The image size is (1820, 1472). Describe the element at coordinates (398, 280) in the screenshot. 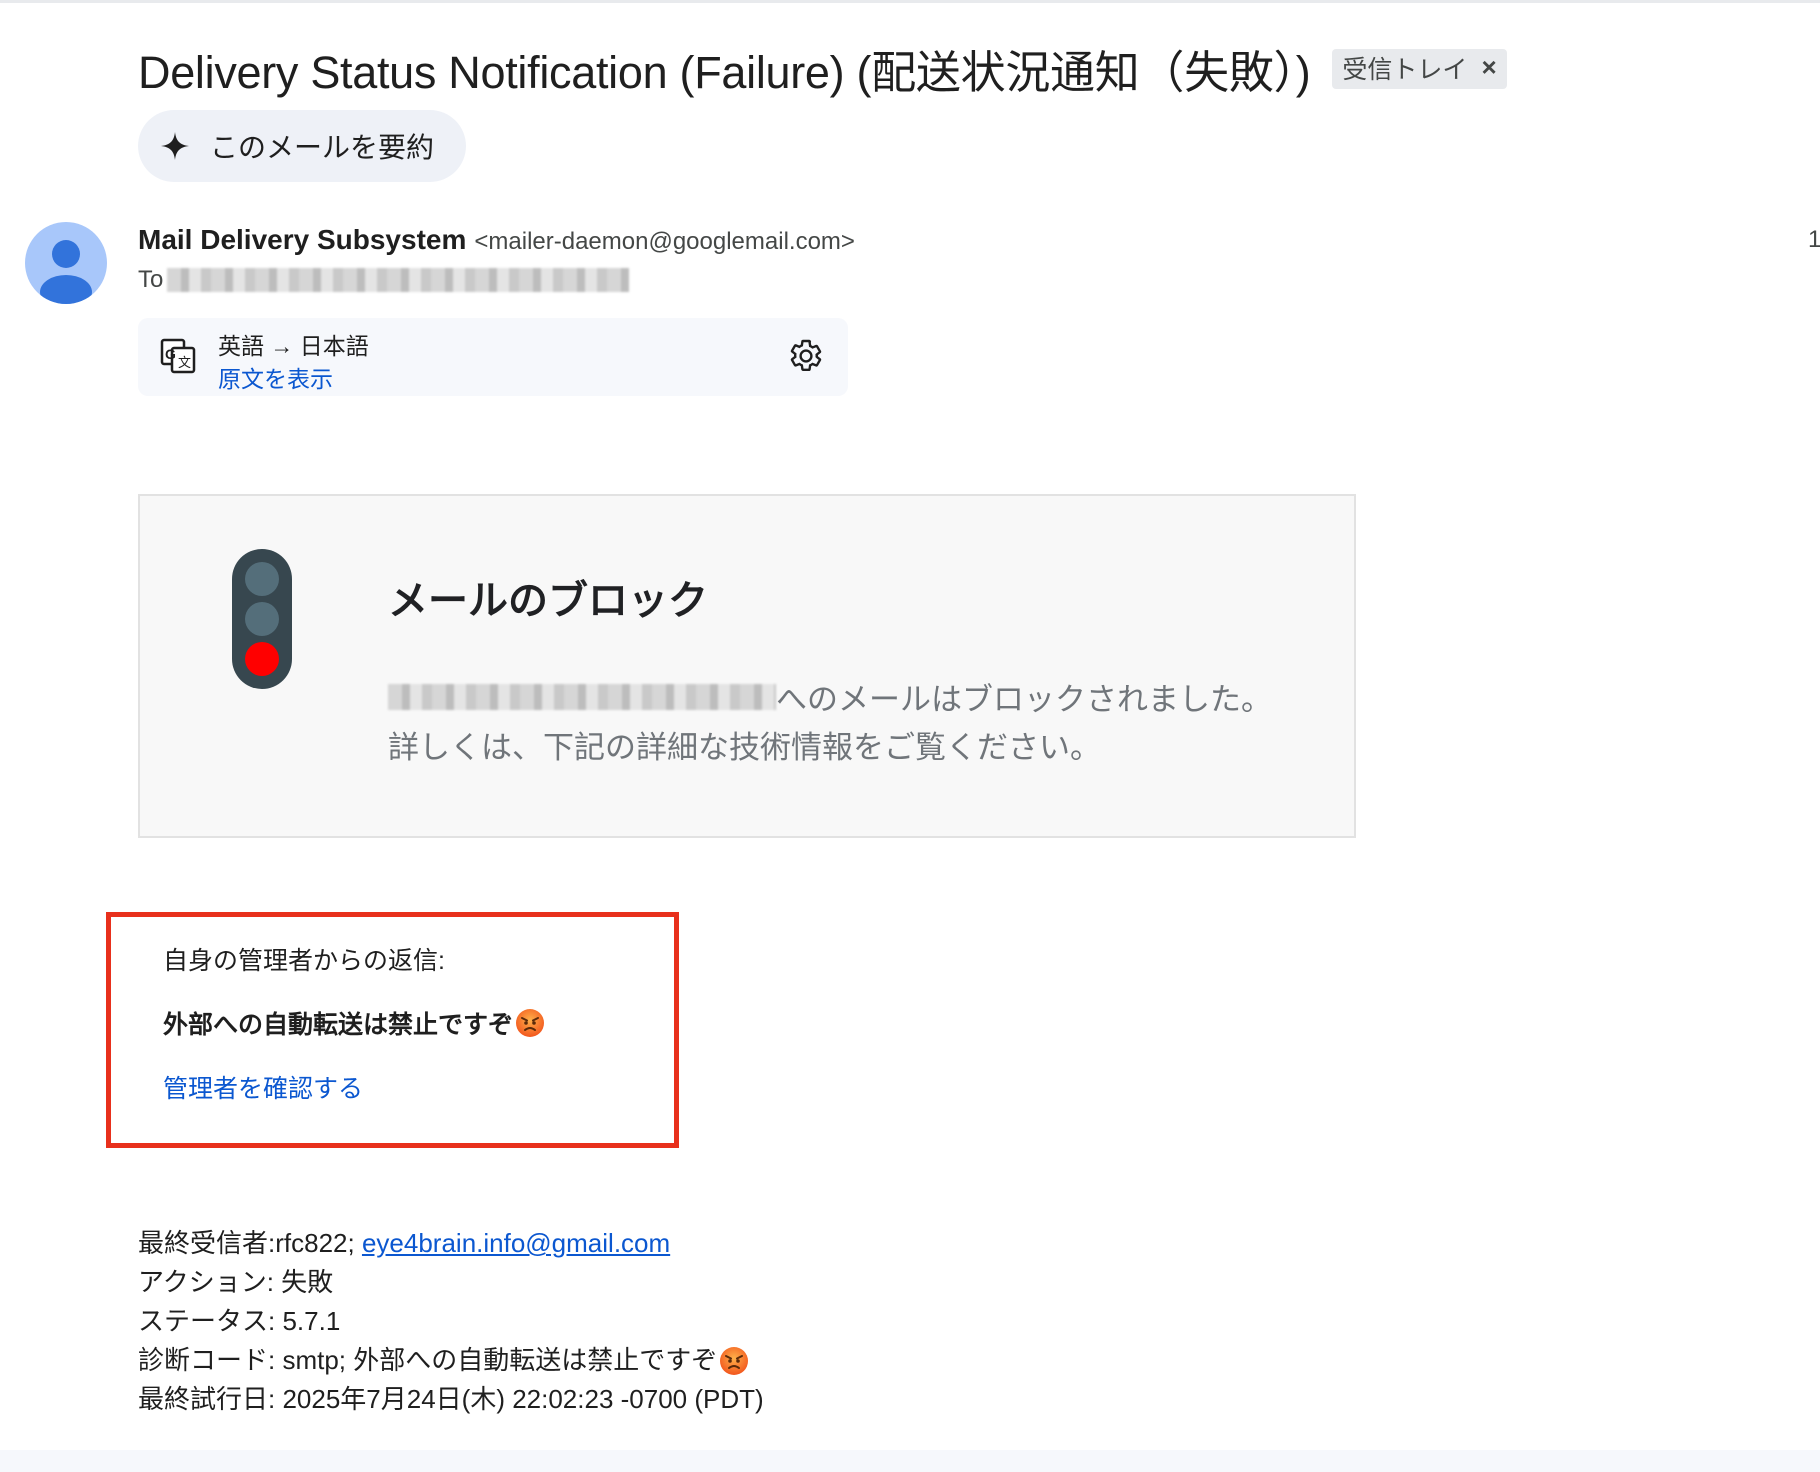

I see `redacted-recipient` at that location.